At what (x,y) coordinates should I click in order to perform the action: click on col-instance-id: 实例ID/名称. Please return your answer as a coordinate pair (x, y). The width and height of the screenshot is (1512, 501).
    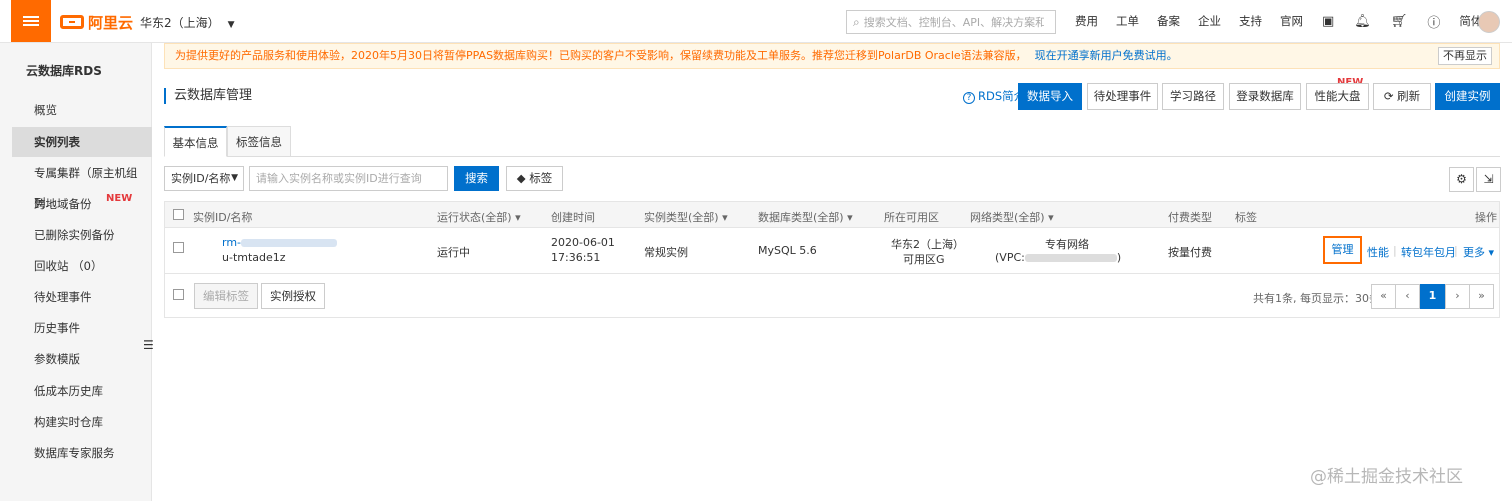
    Looking at the image, I should click on (223, 217).